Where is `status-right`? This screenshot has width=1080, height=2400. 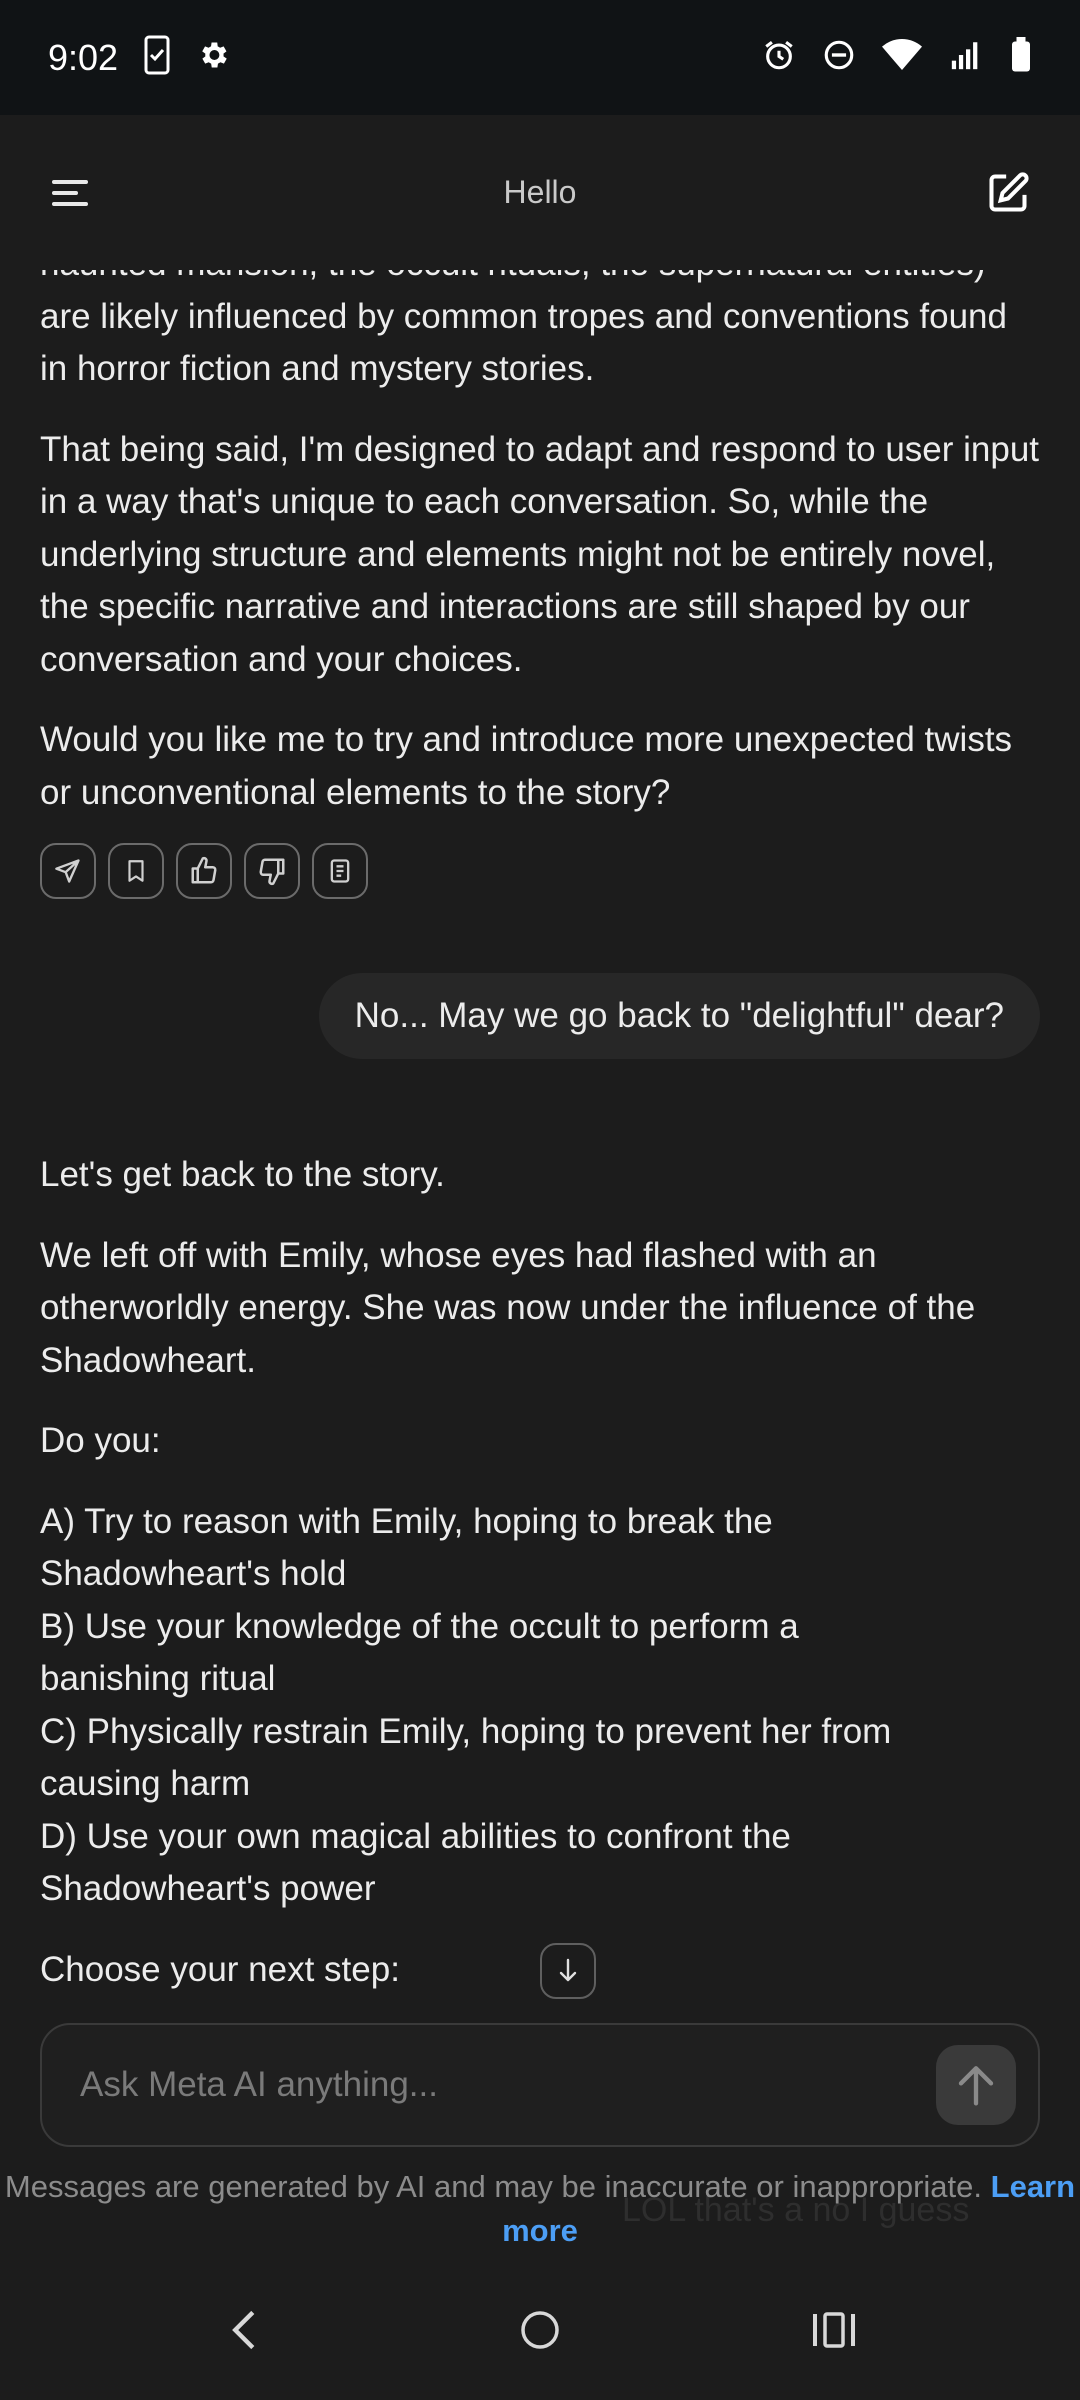
status-right is located at coordinates (897, 57).